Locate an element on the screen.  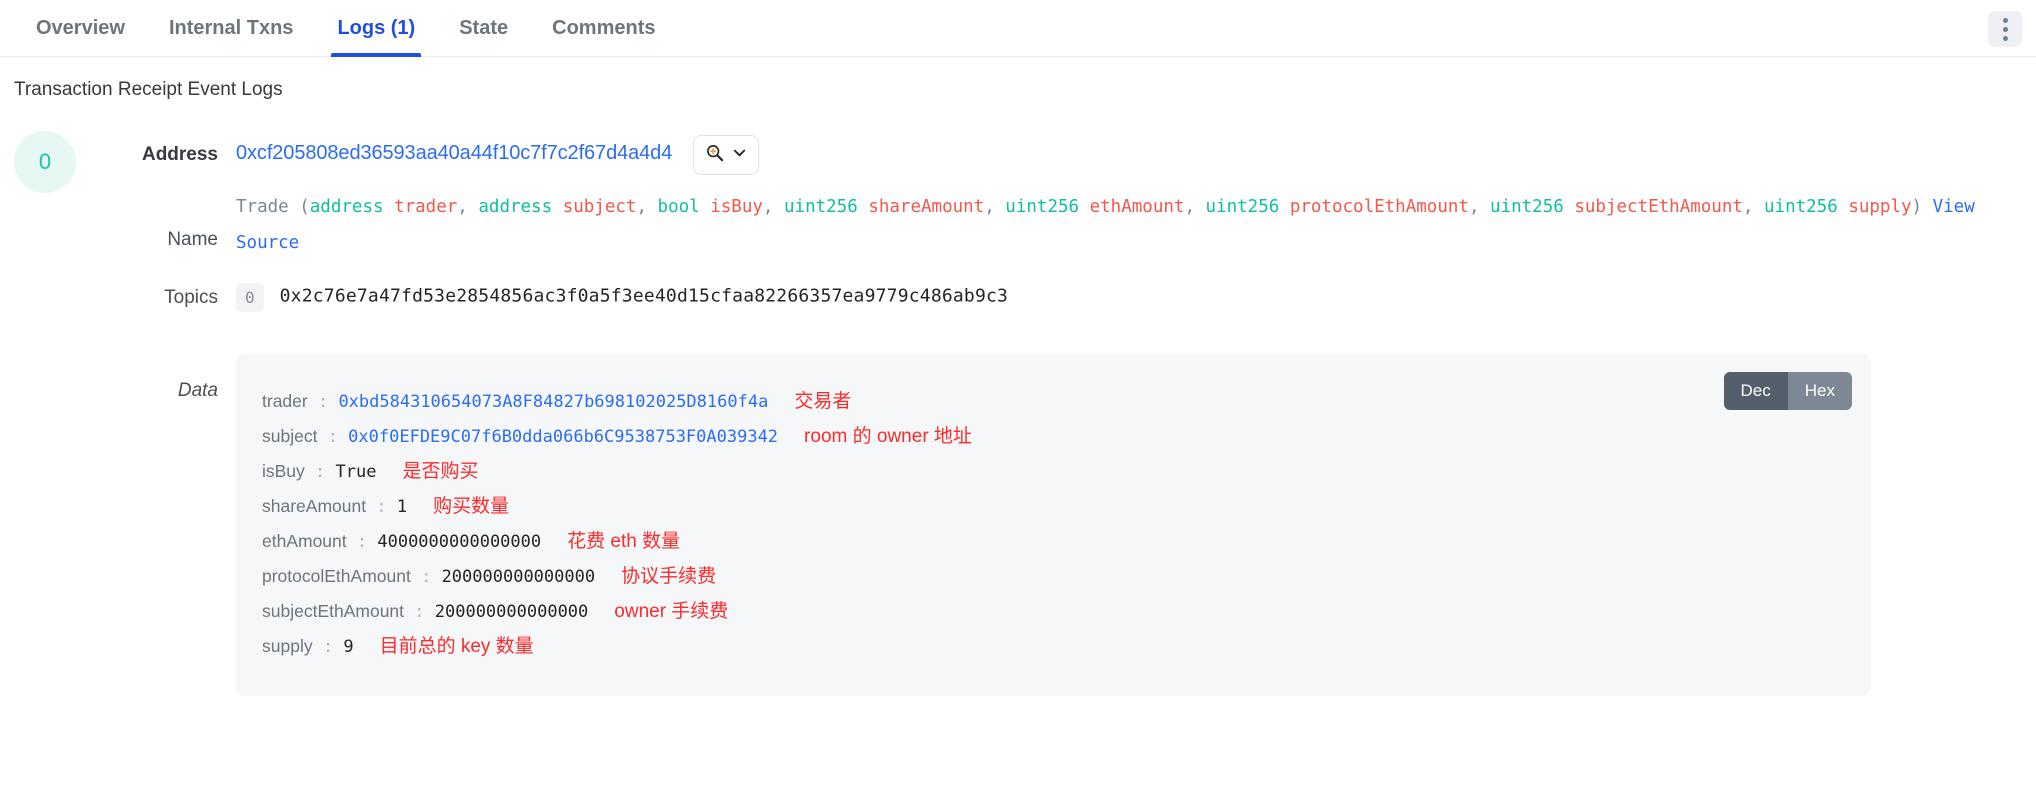
data-field-row: shareAmount : 1 购买数量 is located at coordinates (1053, 506).